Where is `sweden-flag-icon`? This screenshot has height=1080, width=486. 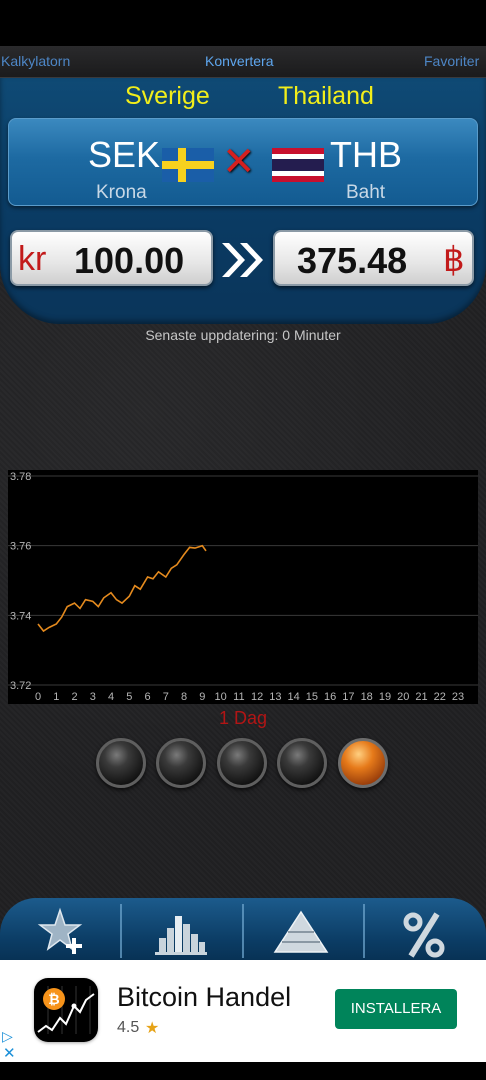
sweden-flag-icon is located at coordinates (188, 165).